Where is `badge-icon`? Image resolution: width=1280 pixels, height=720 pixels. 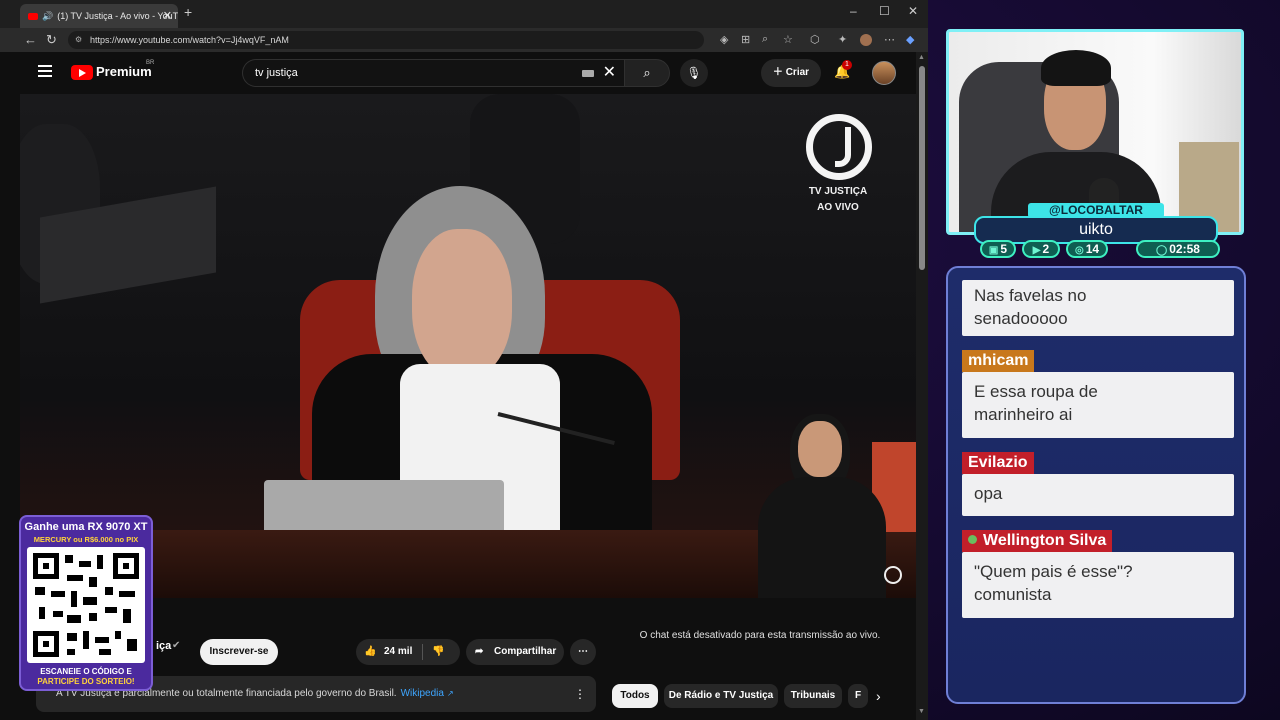
badge-icon is located at coordinates (972, 539).